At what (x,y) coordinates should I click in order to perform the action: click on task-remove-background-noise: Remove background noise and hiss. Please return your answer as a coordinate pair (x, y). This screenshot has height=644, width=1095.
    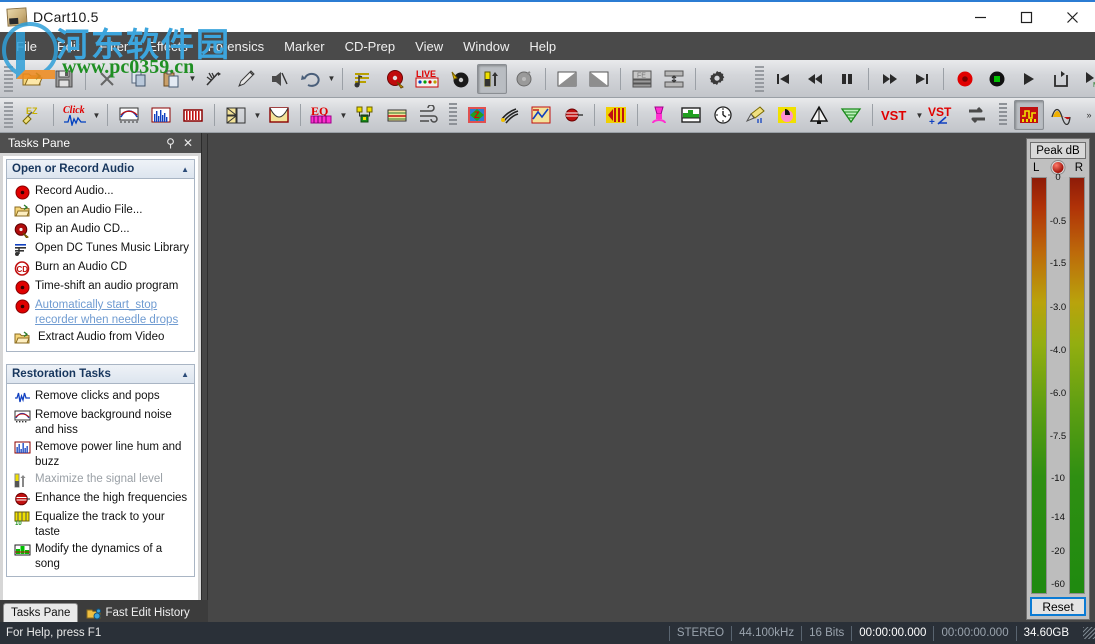
    Looking at the image, I should click on (100, 422).